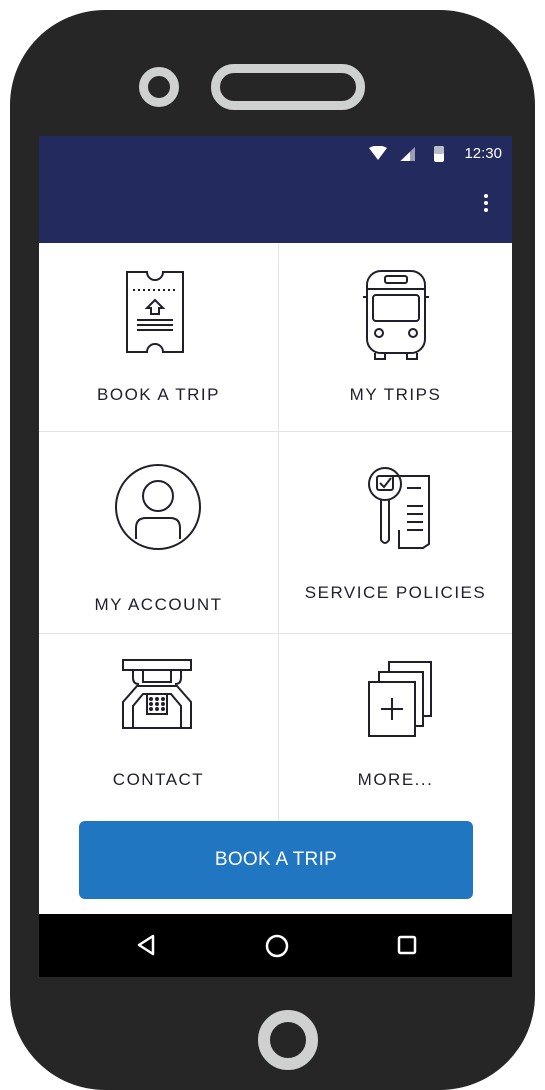  Describe the element at coordinates (275, 207) in the screenshot. I see `app-toolbar` at that location.